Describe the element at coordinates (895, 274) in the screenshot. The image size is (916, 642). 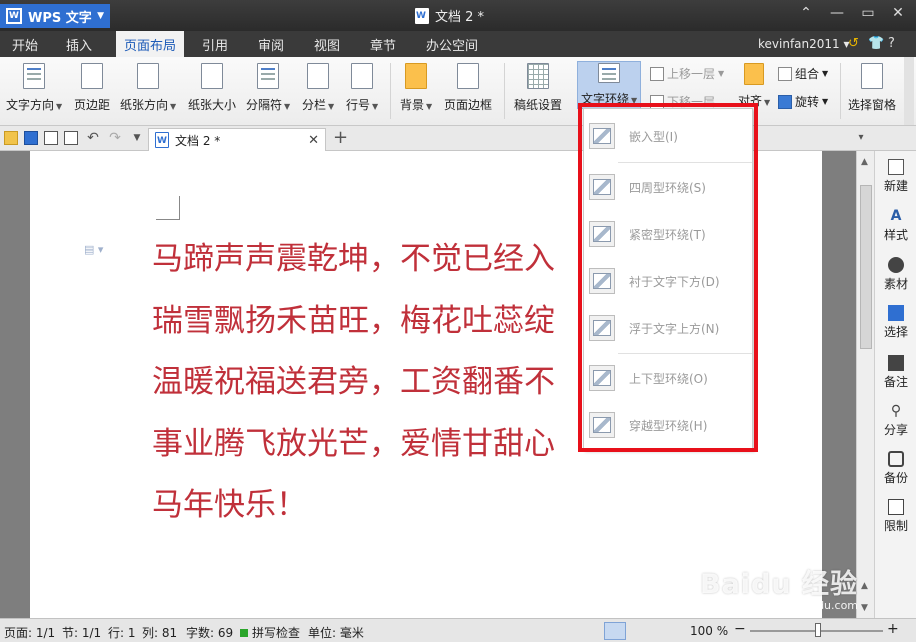
I see `side-material-button: 素材` at that location.